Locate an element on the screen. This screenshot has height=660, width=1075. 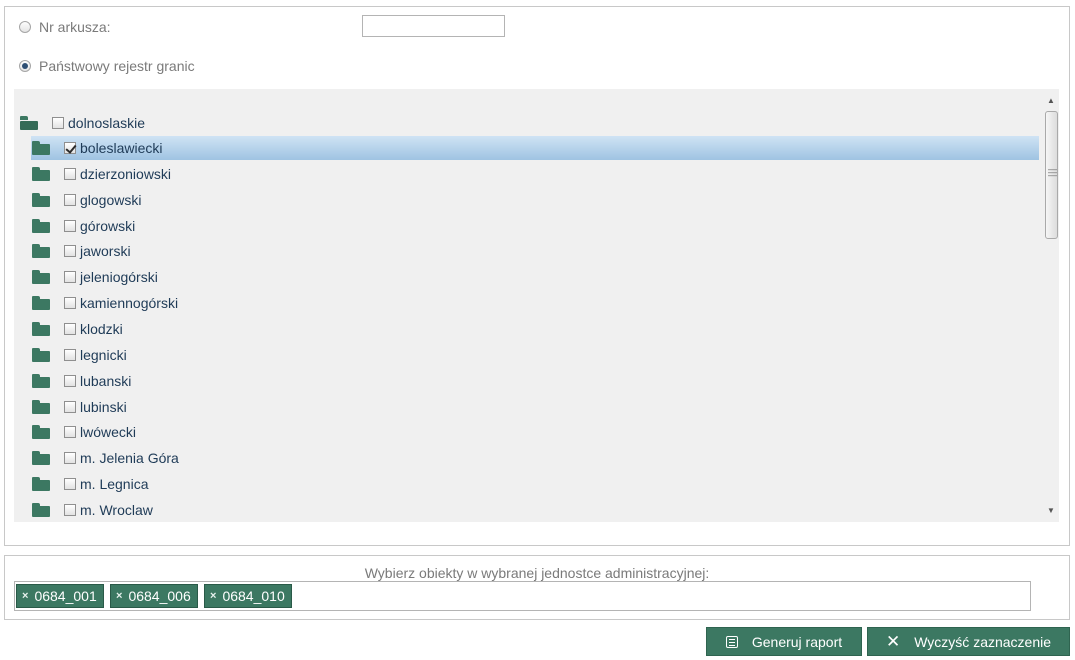
selected-object-tag: × 0684_001 is located at coordinates (60, 596).